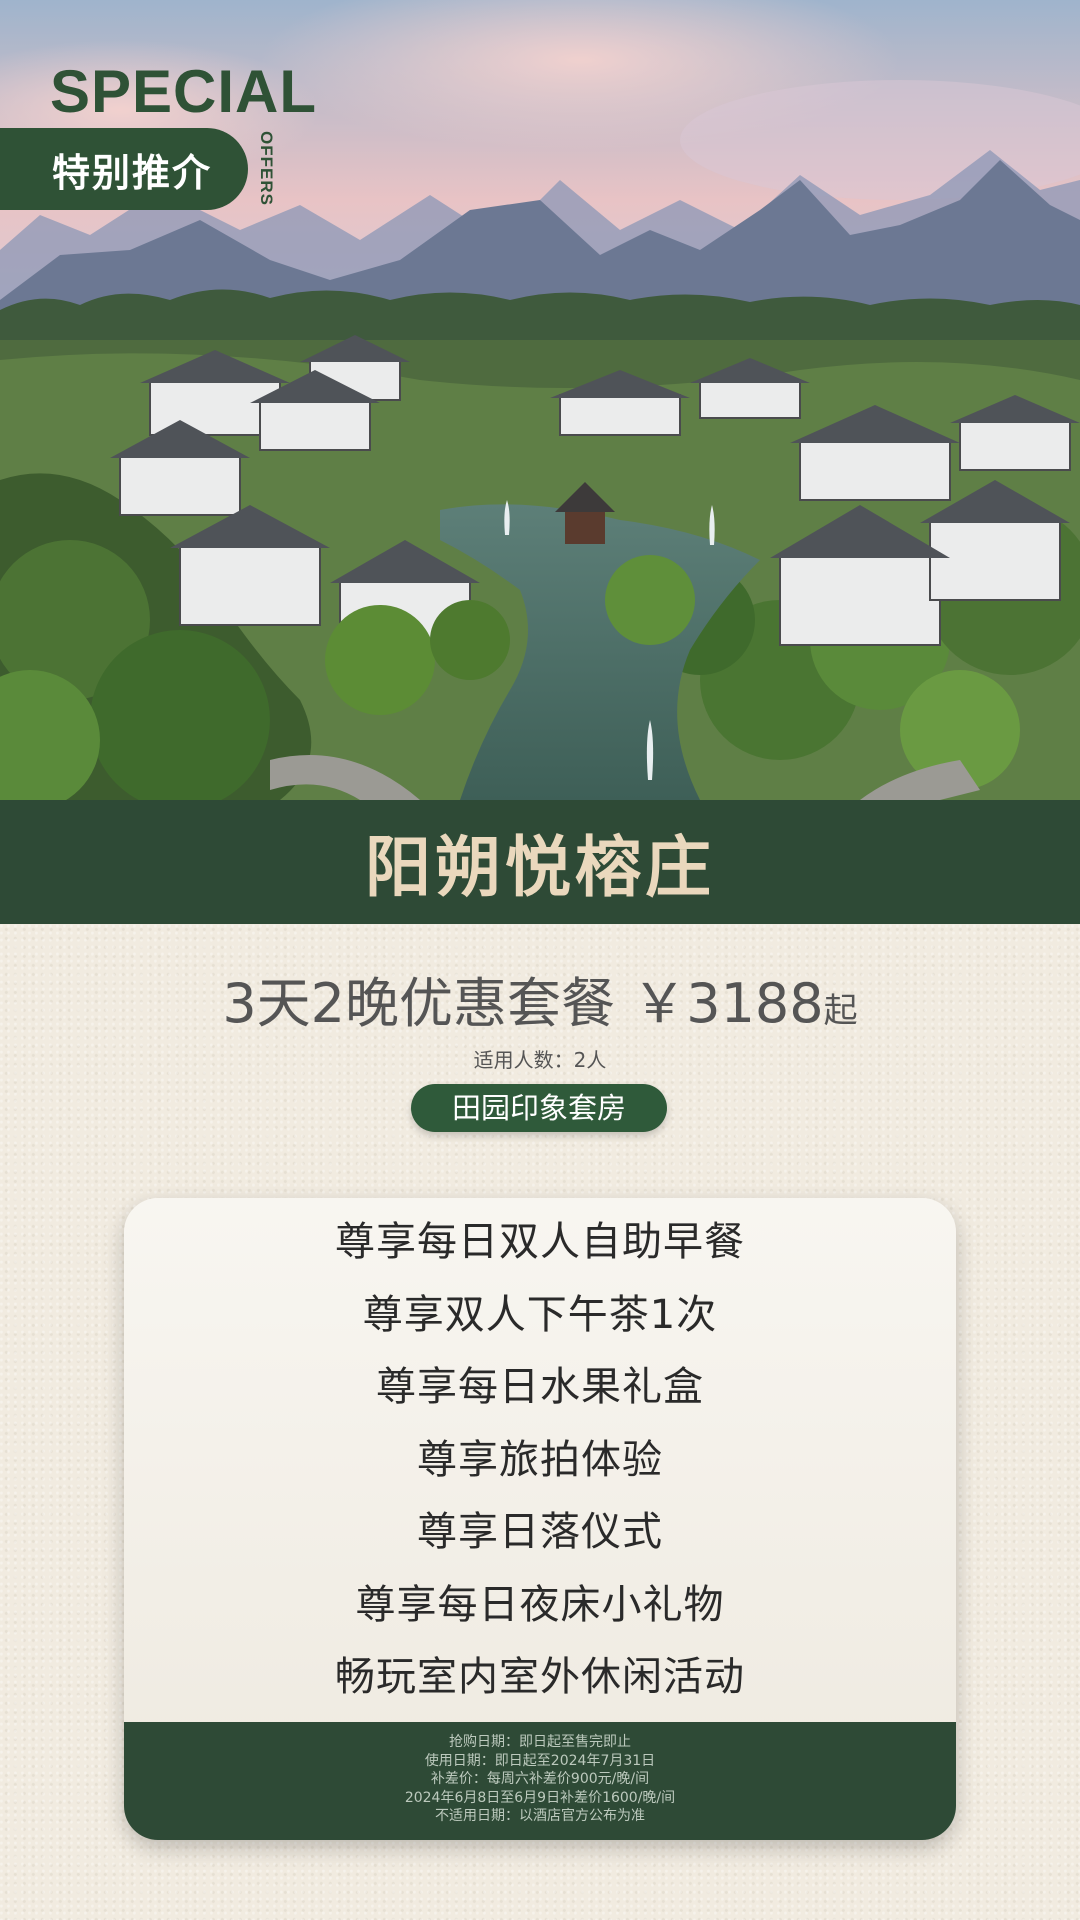 Image resolution: width=1080 pixels, height=1920 pixels. I want to click on benefit-item: 尊享每日夜床小礼物, so click(540, 1604).